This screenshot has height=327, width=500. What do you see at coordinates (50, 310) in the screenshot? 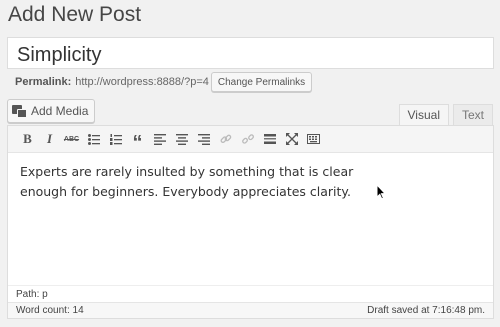
I see `word-count: Word count: 14` at bounding box center [50, 310].